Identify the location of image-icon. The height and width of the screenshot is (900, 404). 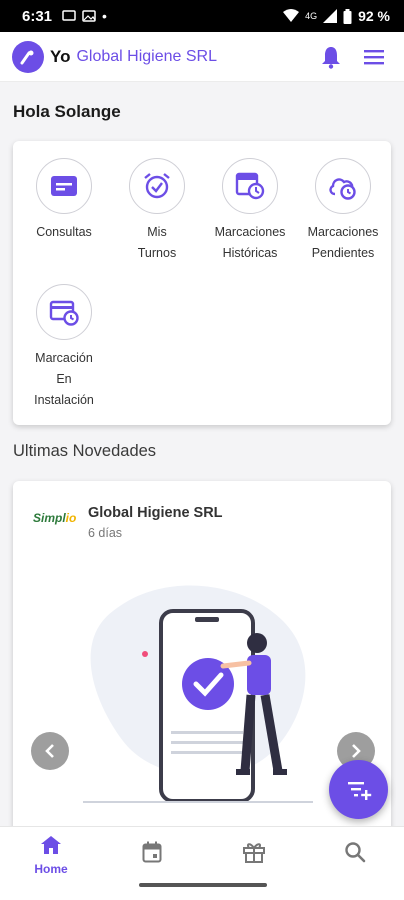
(89, 16).